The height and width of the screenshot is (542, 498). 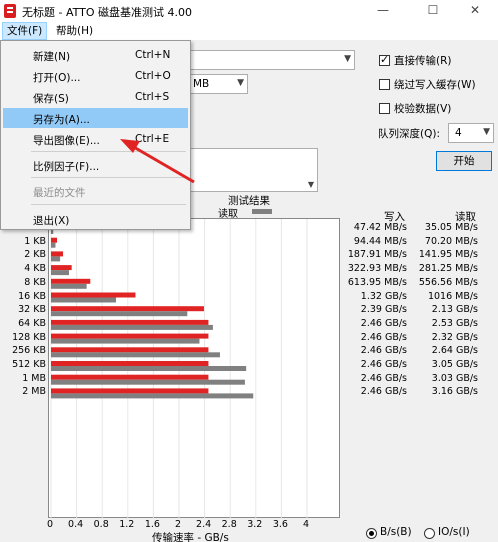 I want to click on annotation-arrow, so click(x=157, y=161).